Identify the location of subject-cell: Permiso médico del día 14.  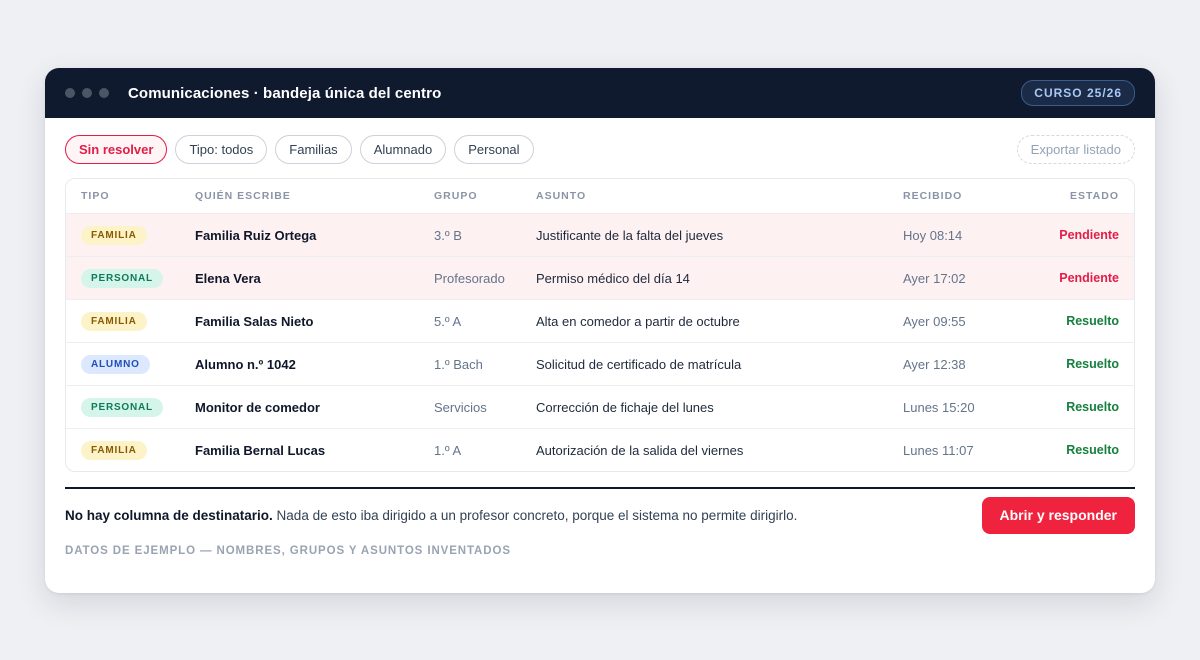
(613, 278).